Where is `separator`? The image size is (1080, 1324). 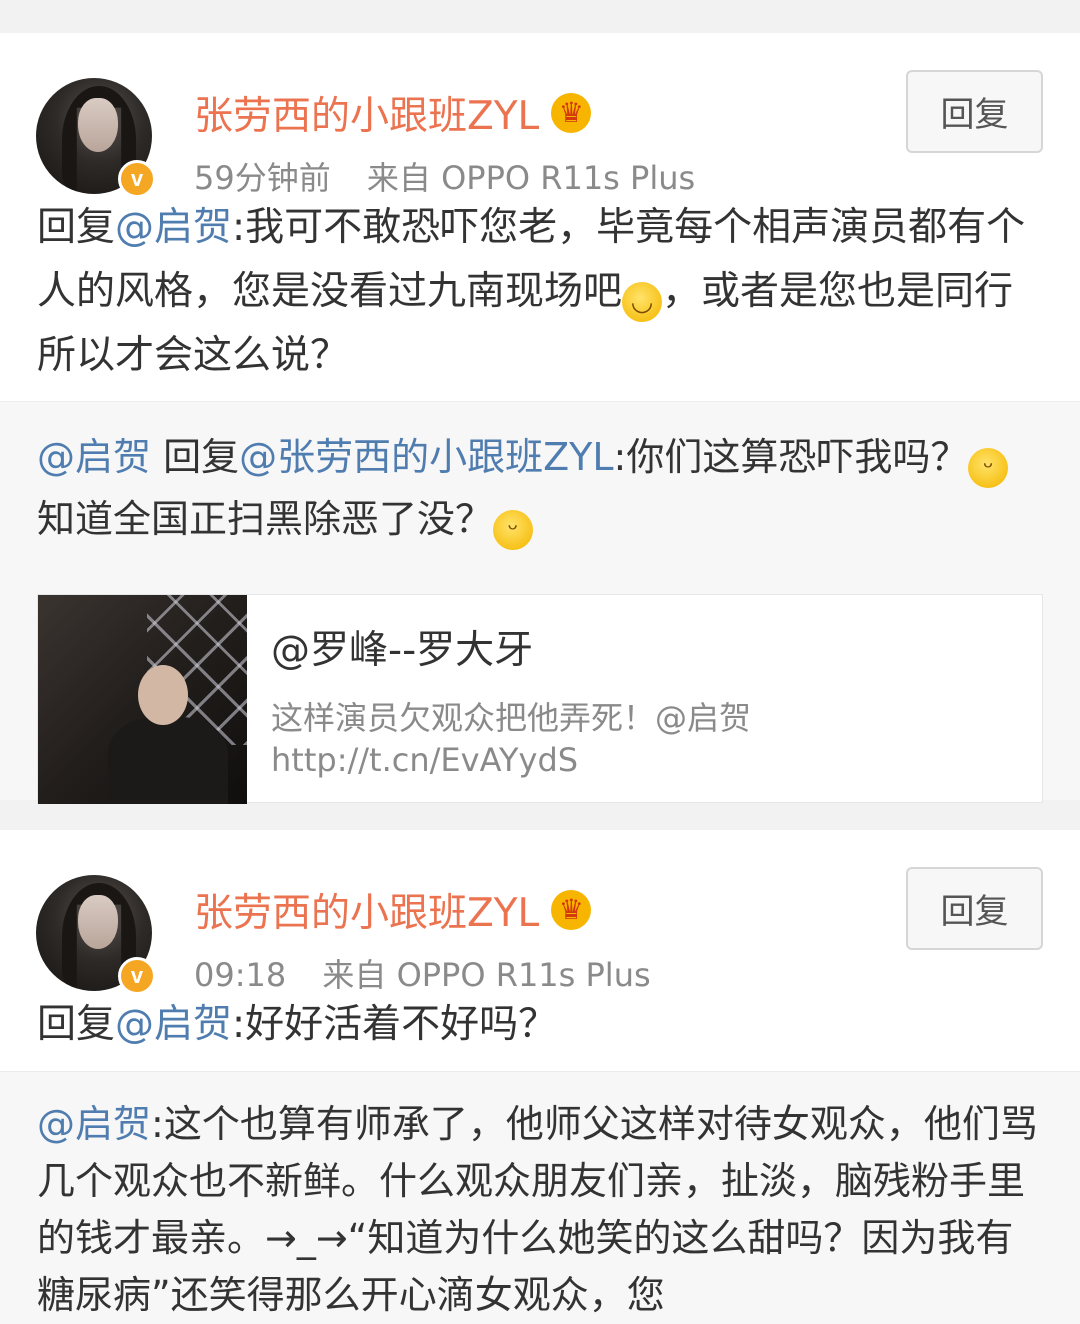 separator is located at coordinates (540, 815).